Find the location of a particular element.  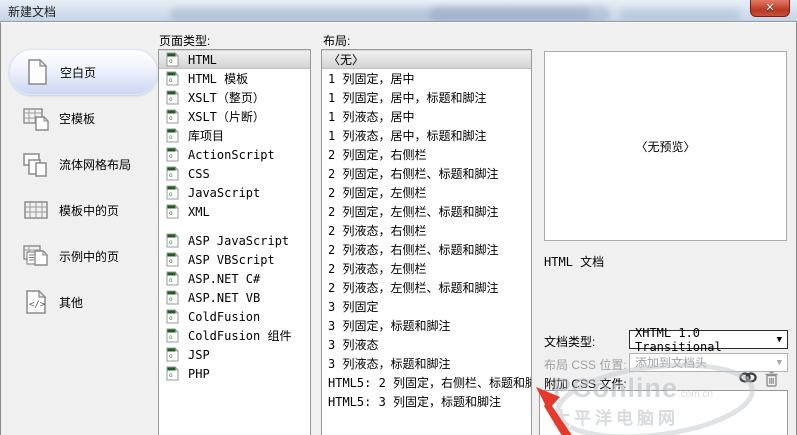

no-preview-text: 〈无预览〉 is located at coordinates (665, 146).